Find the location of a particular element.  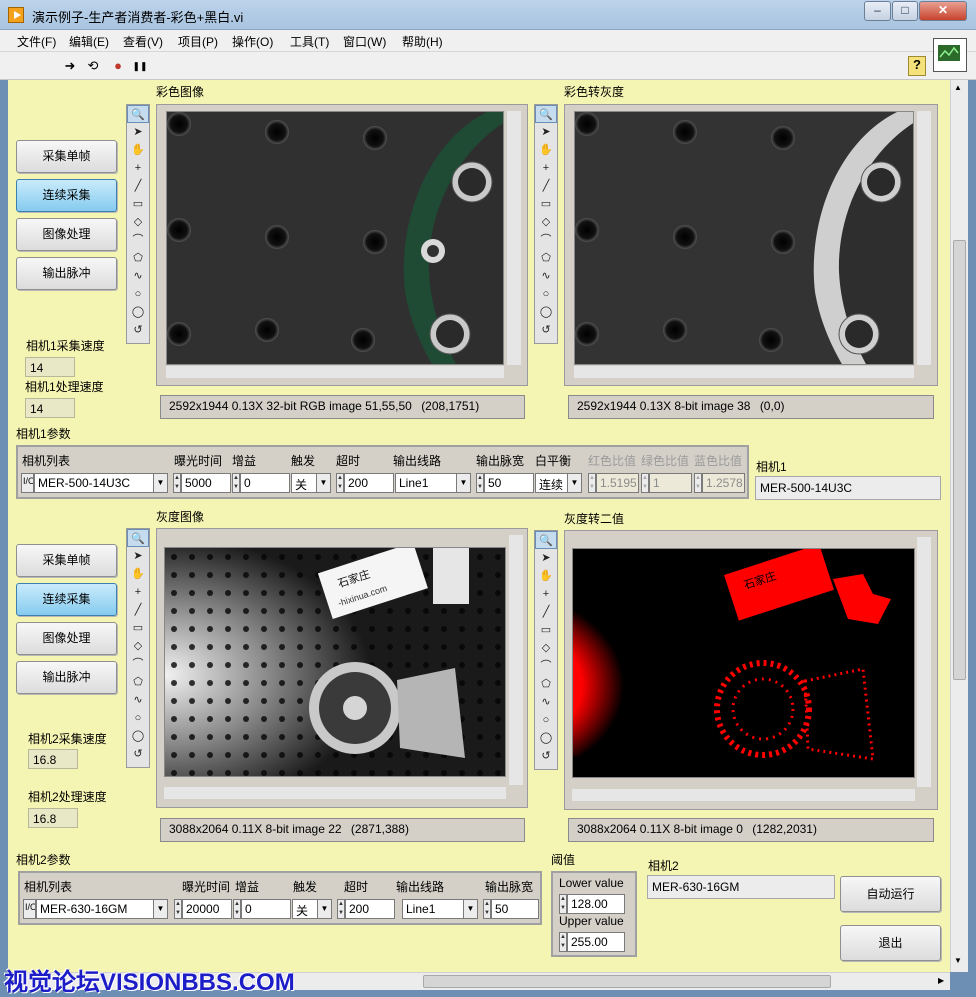

gain-spinner: ▲ ▼ is located at coordinates (236, 483).